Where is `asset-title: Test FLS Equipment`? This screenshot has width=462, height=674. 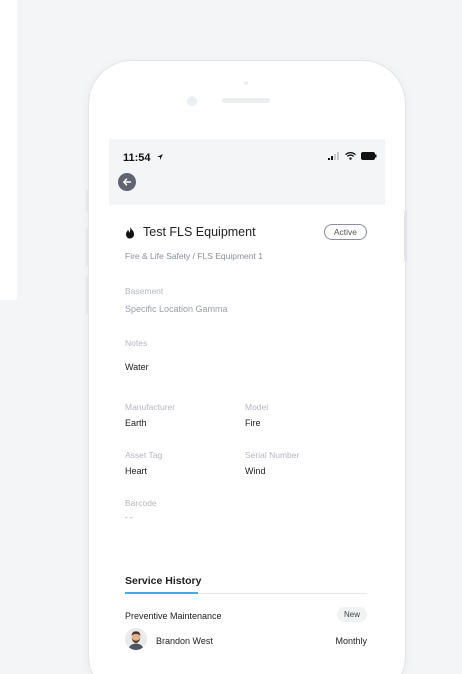
asset-title: Test FLS Equipment is located at coordinates (199, 232).